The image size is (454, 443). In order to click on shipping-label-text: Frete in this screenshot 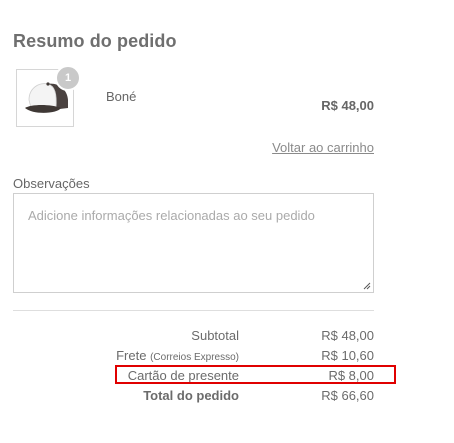, I will do `click(131, 355)`.